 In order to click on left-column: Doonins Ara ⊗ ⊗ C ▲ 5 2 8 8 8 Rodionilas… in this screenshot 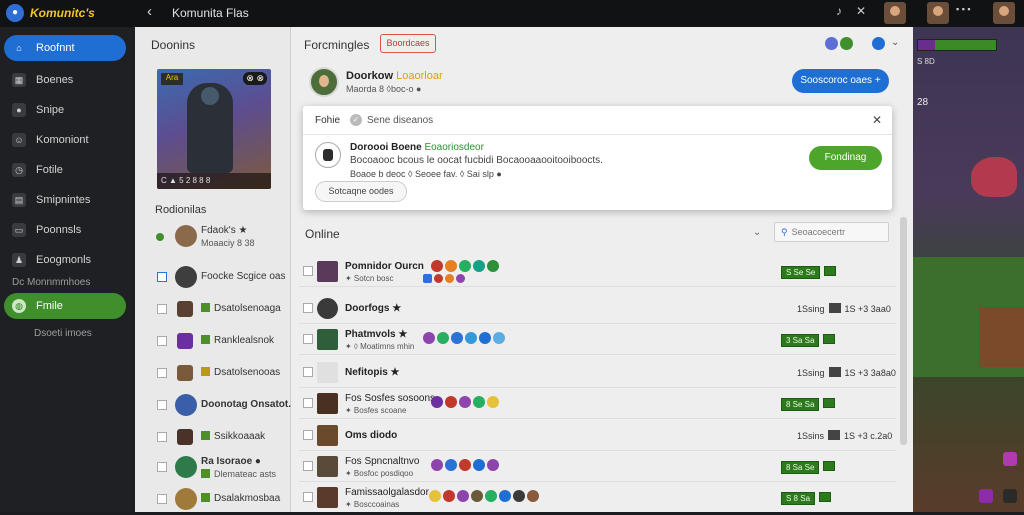, I will do `click(213, 269)`.